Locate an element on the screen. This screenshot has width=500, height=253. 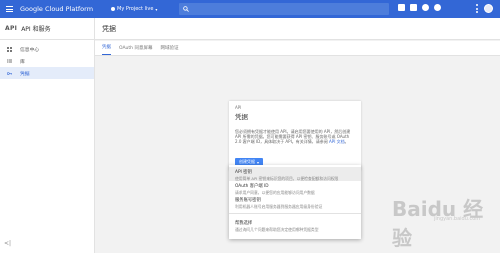
search-bar is located at coordinates (284, 9).